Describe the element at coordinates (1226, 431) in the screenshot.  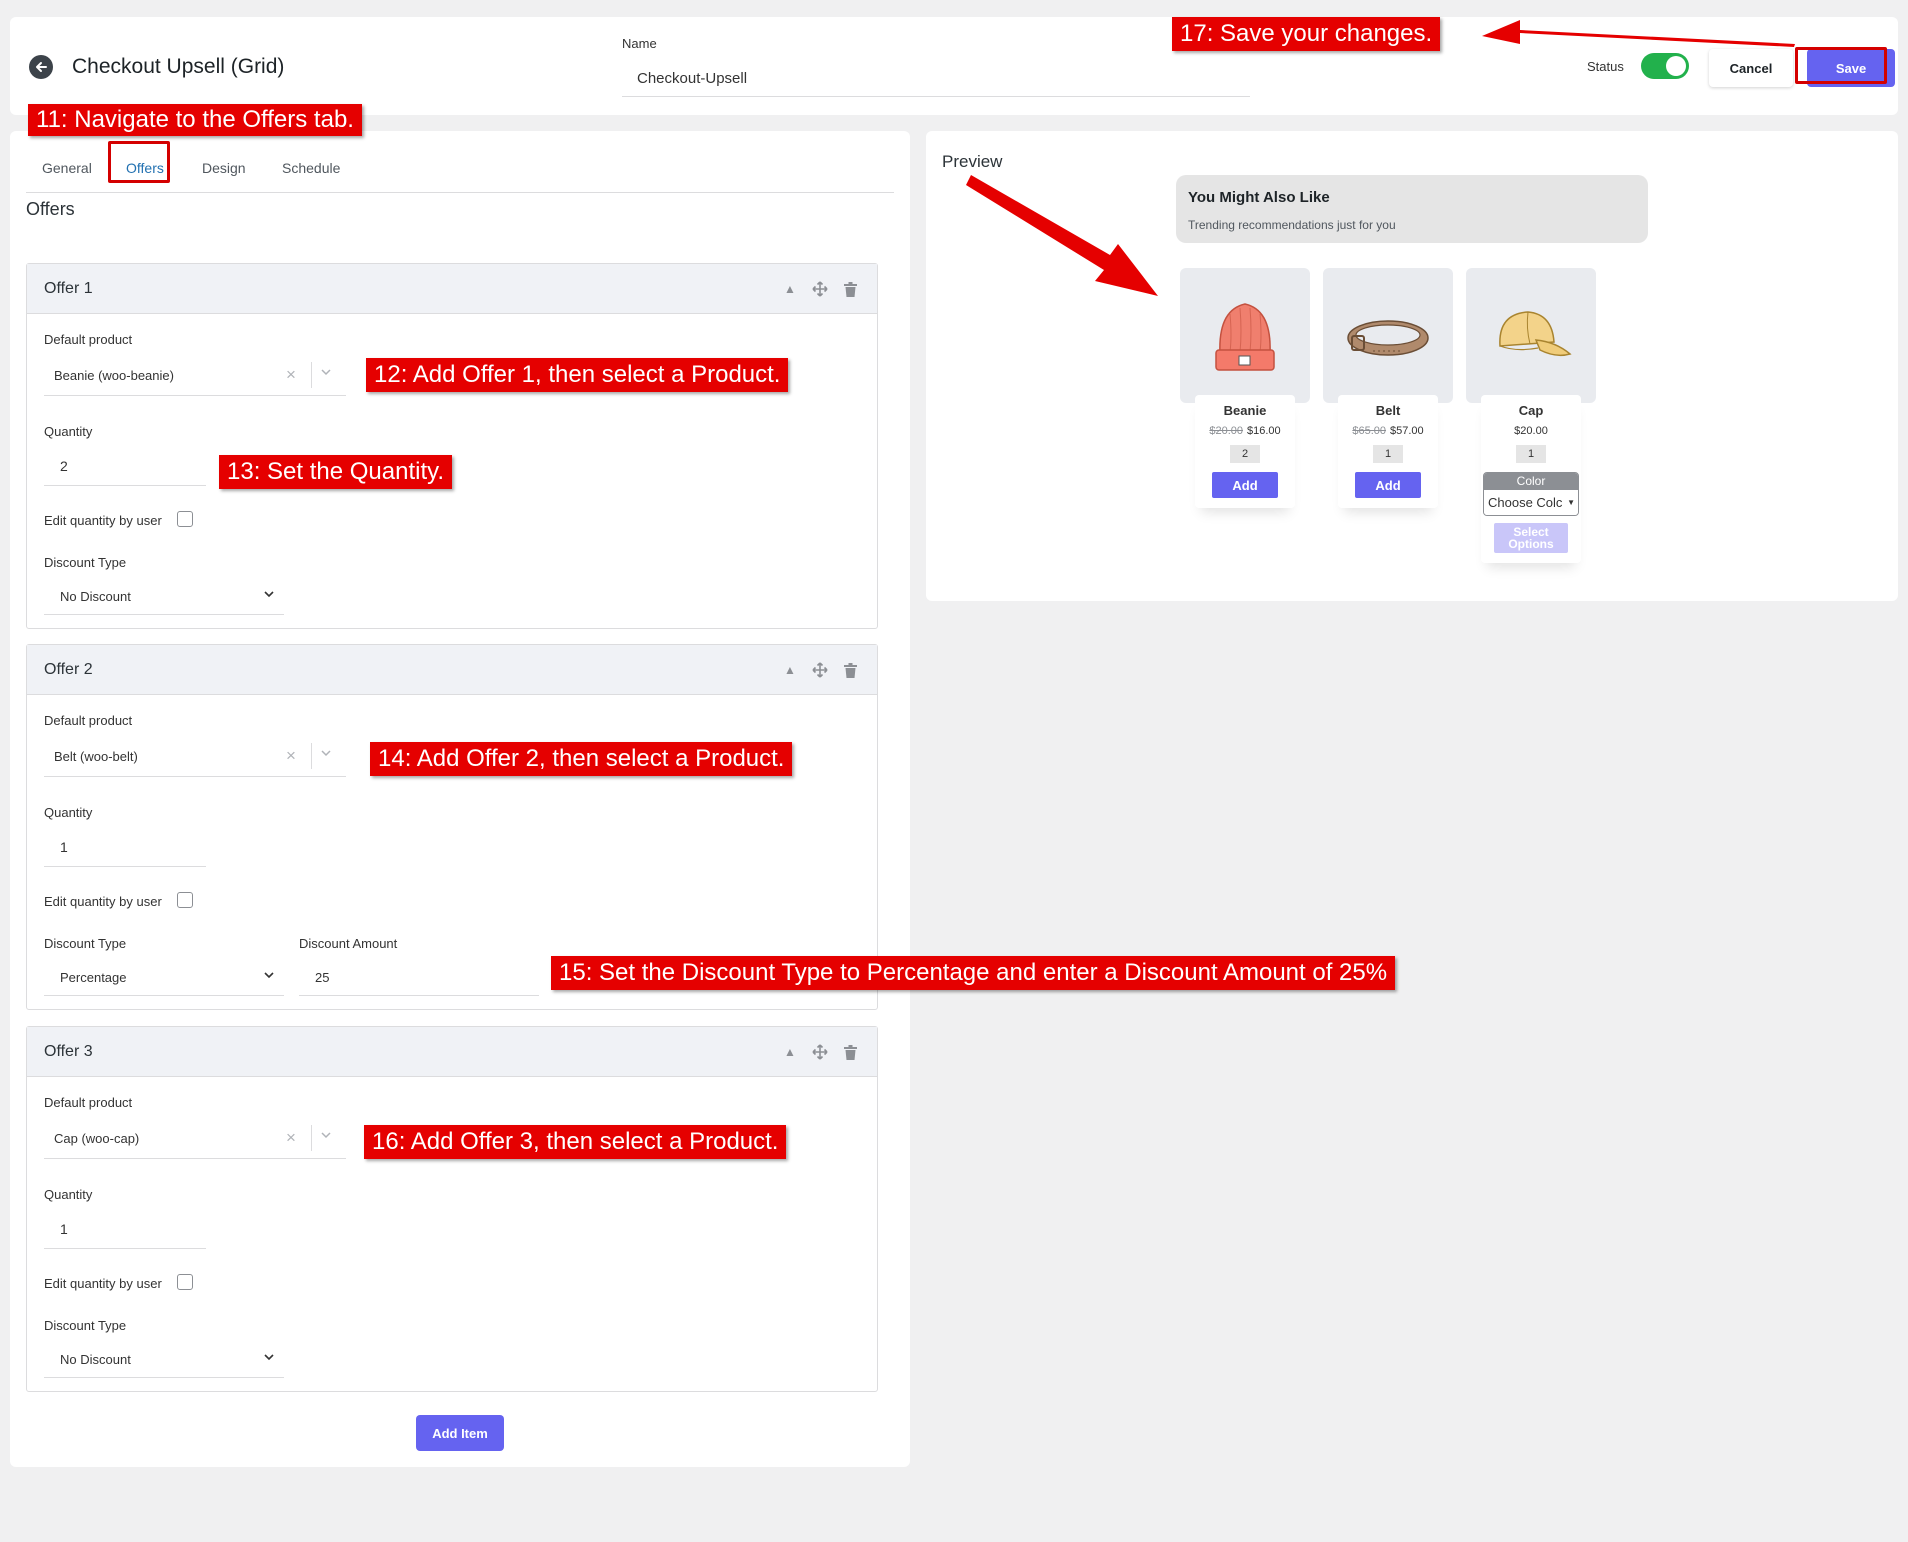
I see `old-price: $20.00` at that location.